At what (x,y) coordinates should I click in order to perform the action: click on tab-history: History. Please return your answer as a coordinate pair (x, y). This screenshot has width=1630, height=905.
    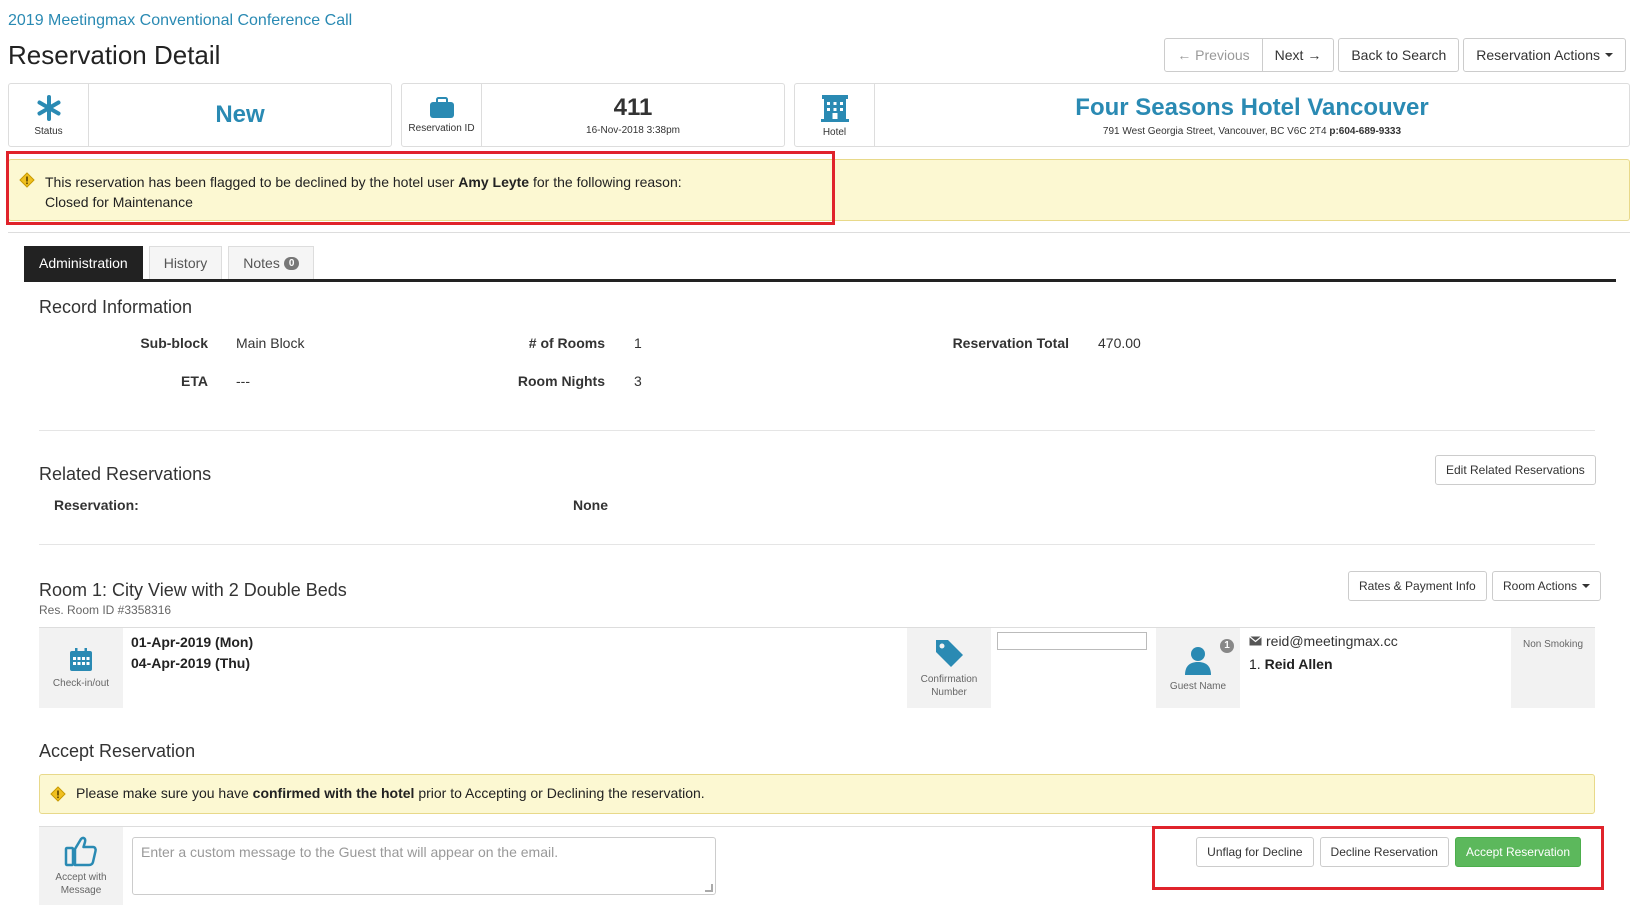
    Looking at the image, I should click on (185, 262).